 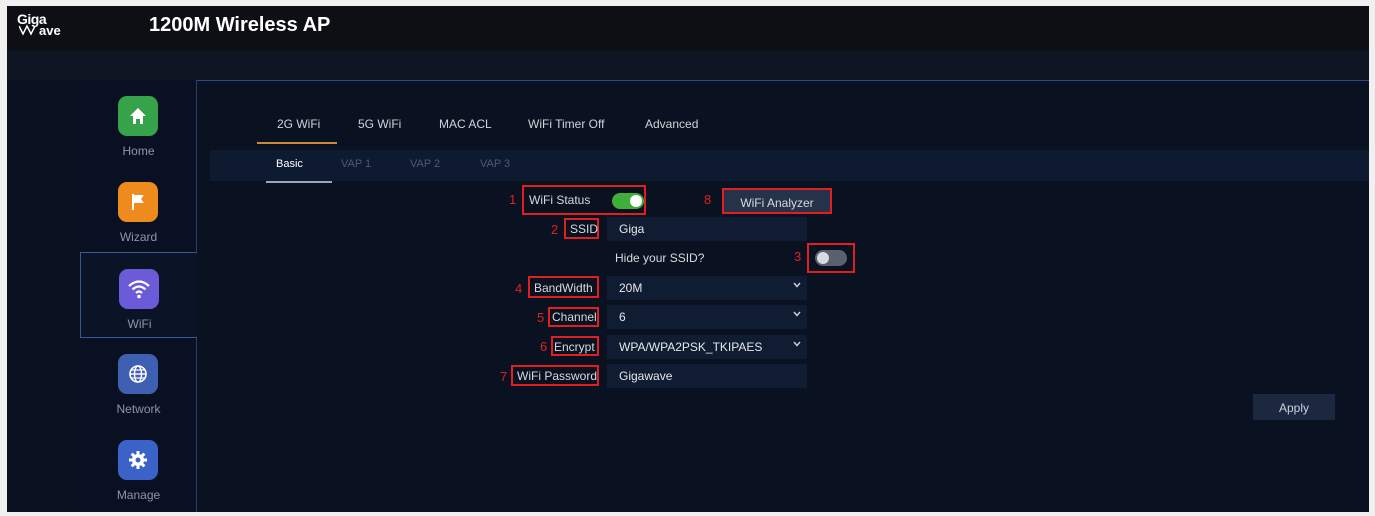 What do you see at coordinates (138, 151) in the screenshot?
I see `sidebar-item-label: Home` at bounding box center [138, 151].